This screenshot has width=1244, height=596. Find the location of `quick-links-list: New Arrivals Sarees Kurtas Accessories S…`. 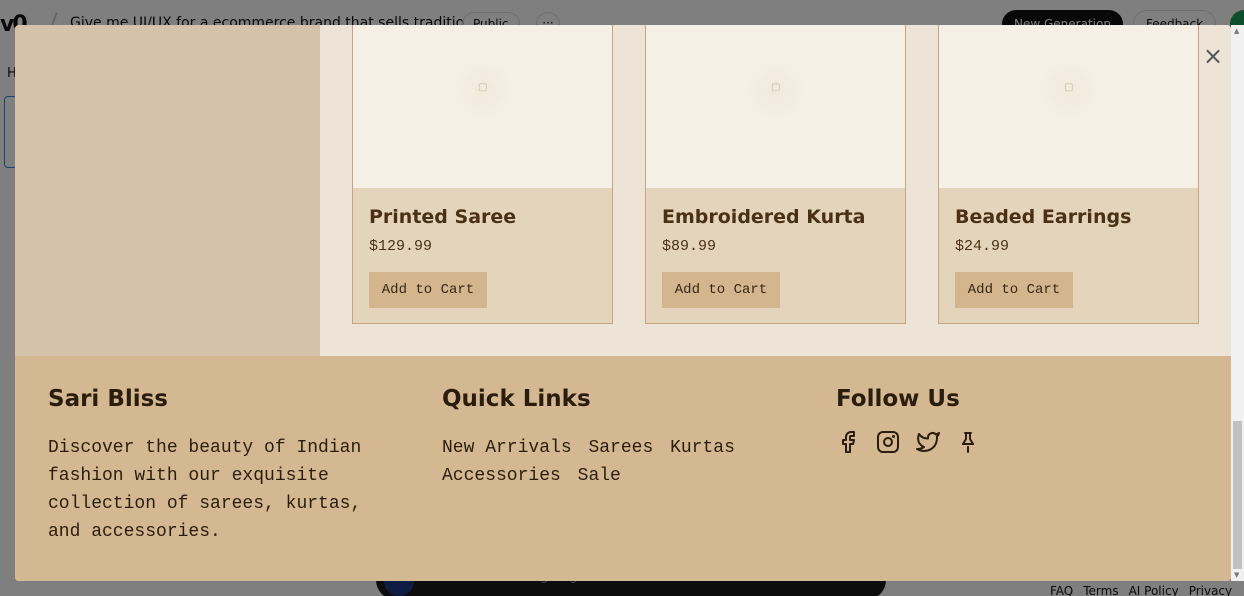

quick-links-list: New Arrivals Sarees Kurtas Accessories S… is located at coordinates (607, 462).